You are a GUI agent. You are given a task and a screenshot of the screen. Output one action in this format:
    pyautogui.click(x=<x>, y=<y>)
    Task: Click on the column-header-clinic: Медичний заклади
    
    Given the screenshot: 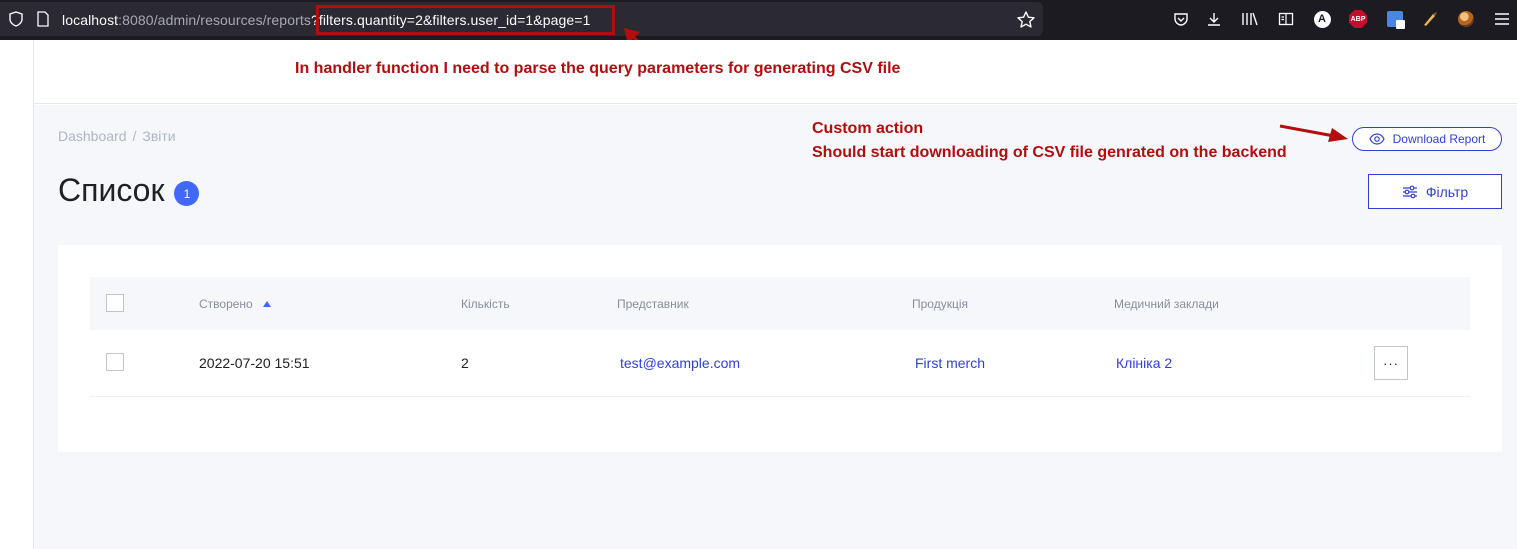 What is the action you would take?
    pyautogui.click(x=1166, y=304)
    